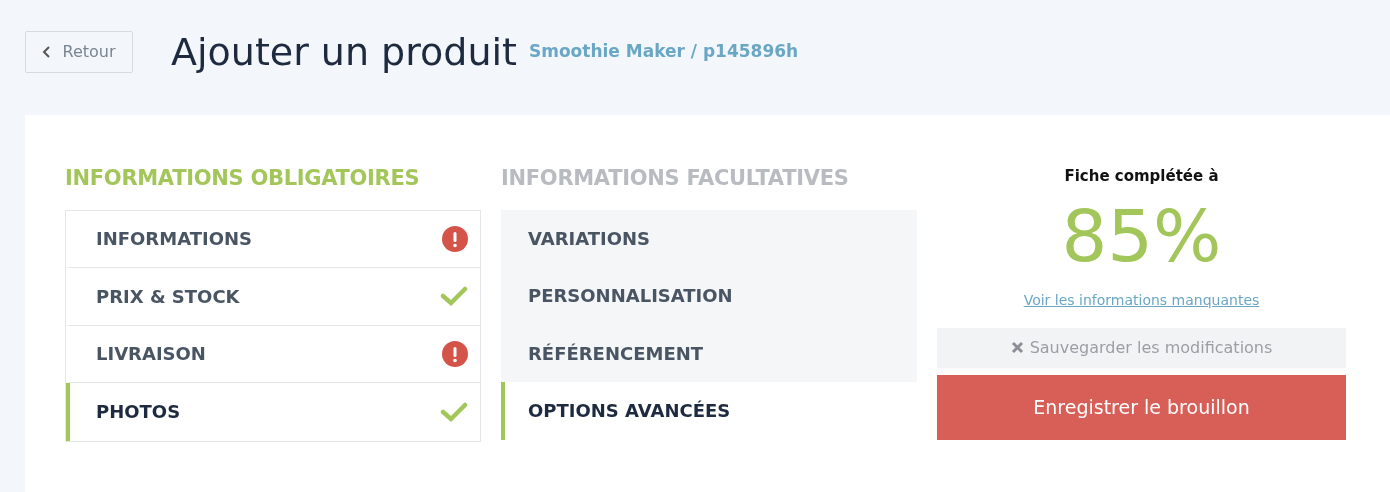 The height and width of the screenshot is (492, 1390). What do you see at coordinates (243, 178) in the screenshot?
I see `section-heading: INFORMATIONS OBLIGATOIRES` at bounding box center [243, 178].